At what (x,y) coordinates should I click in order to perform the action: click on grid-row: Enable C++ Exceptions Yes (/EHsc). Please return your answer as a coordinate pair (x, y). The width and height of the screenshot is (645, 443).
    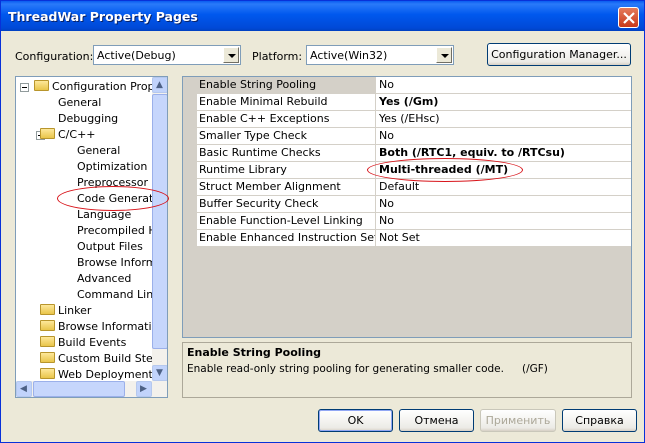
    Looking at the image, I should click on (414, 119).